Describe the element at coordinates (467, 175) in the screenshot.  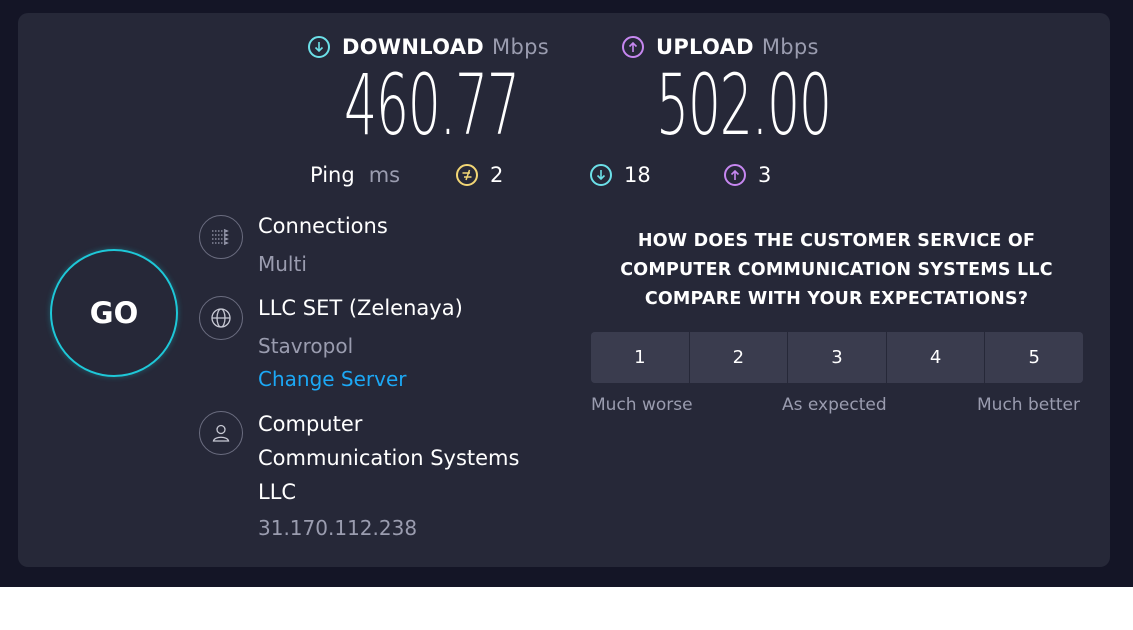
I see `ping-idle-icon` at that location.